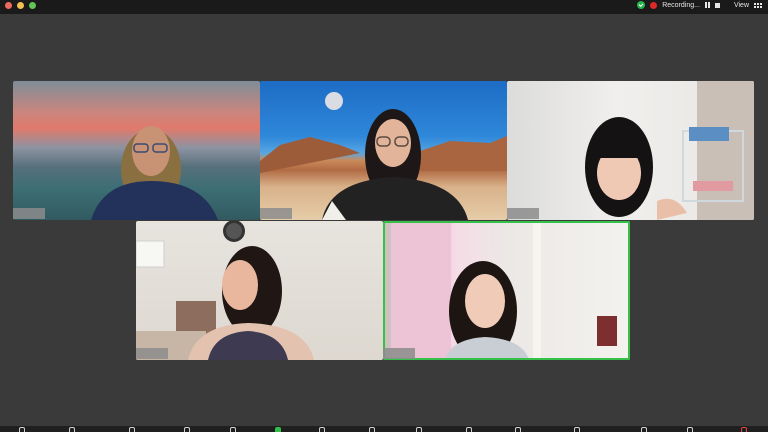 This screenshot has width=768, height=432. Describe the element at coordinates (132, 429) in the screenshot. I see `security-icon` at that location.